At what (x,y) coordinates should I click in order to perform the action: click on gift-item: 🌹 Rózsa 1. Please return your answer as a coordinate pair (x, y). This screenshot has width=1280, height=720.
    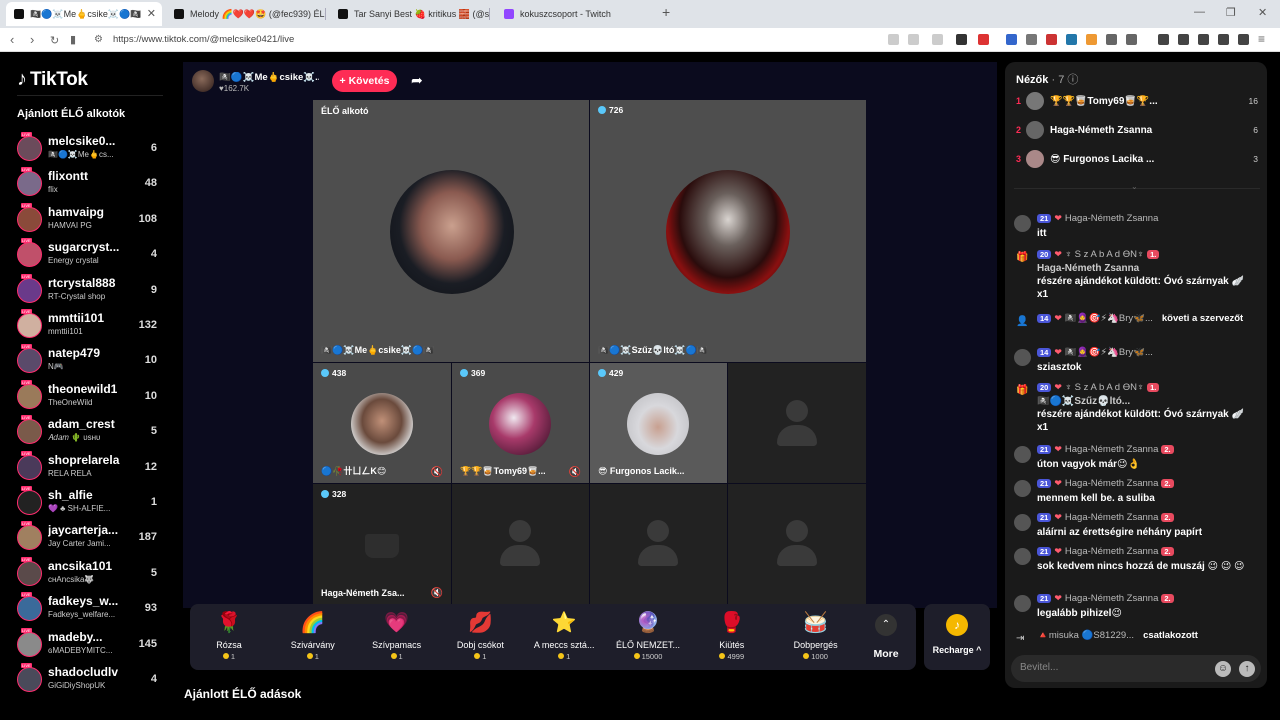
    Looking at the image, I should click on (229, 635).